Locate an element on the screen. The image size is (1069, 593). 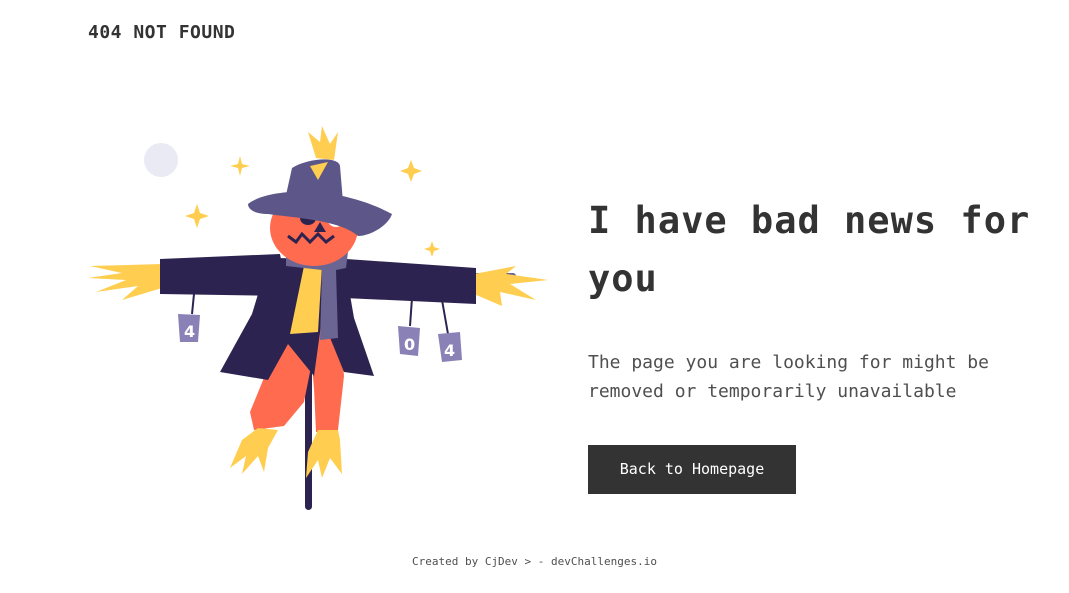
left-foot-straw is located at coordinates (254, 451).